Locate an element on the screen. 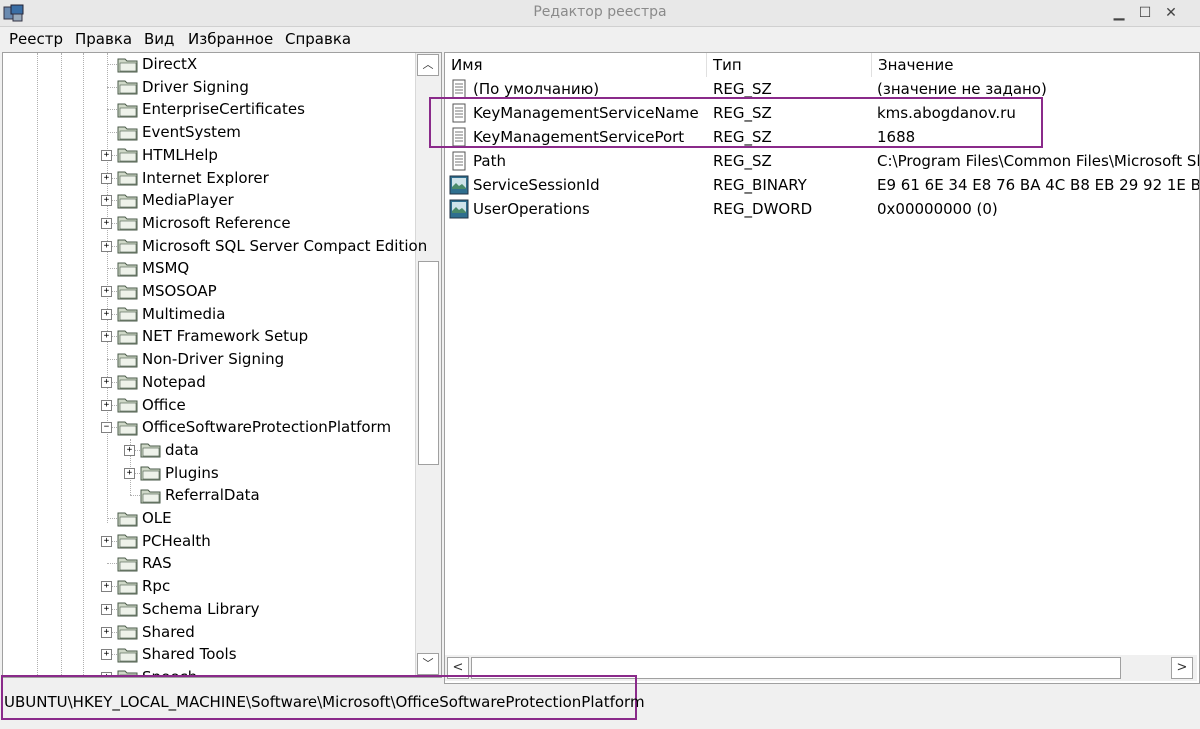  menu-edit: Правка is located at coordinates (103, 39).